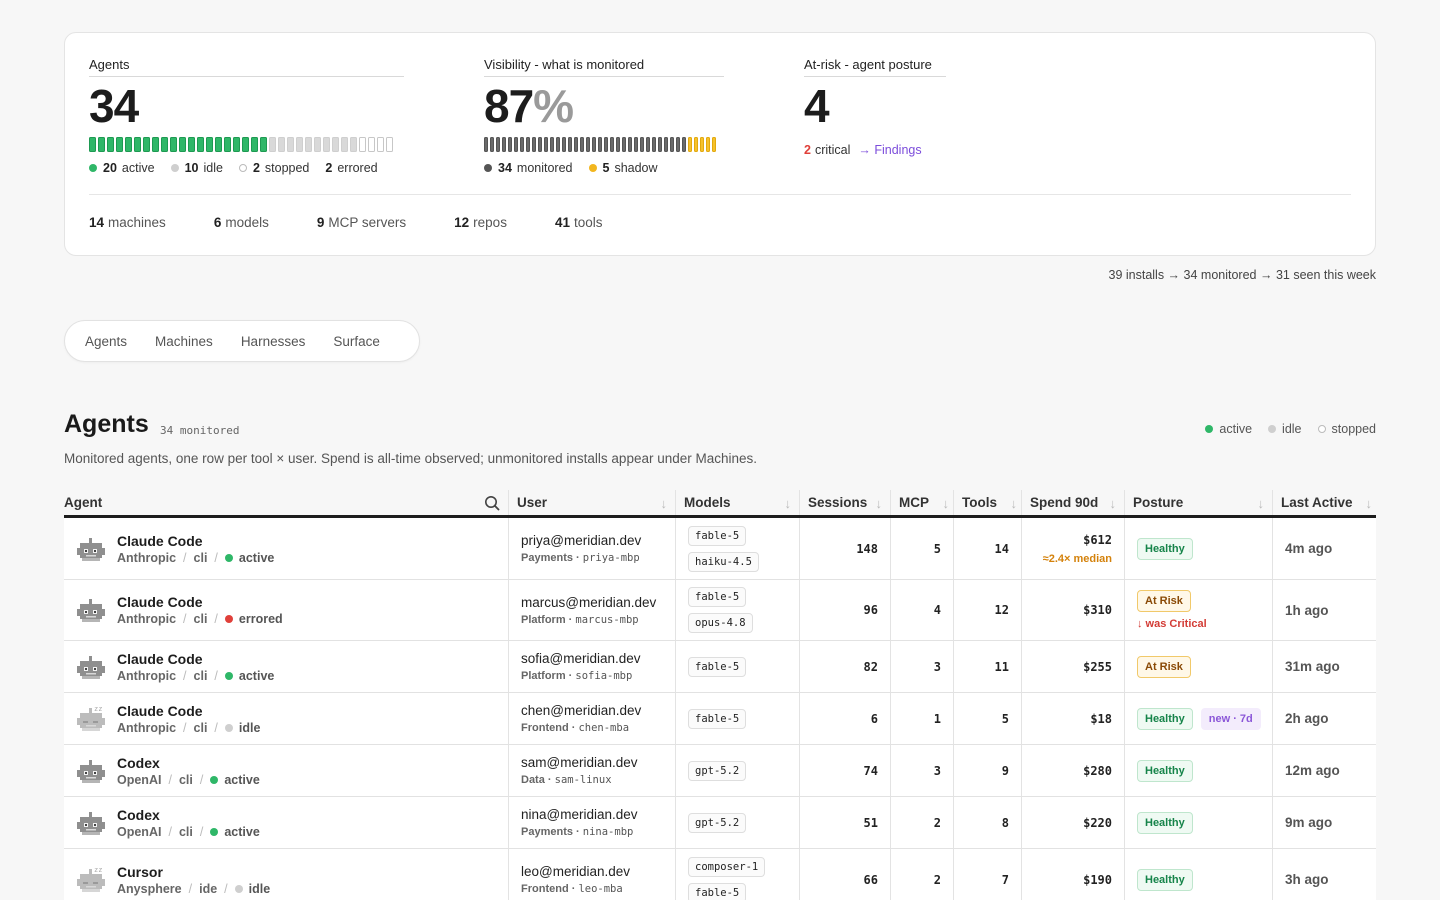  I want to click on count-value: 6, so click(217, 222).